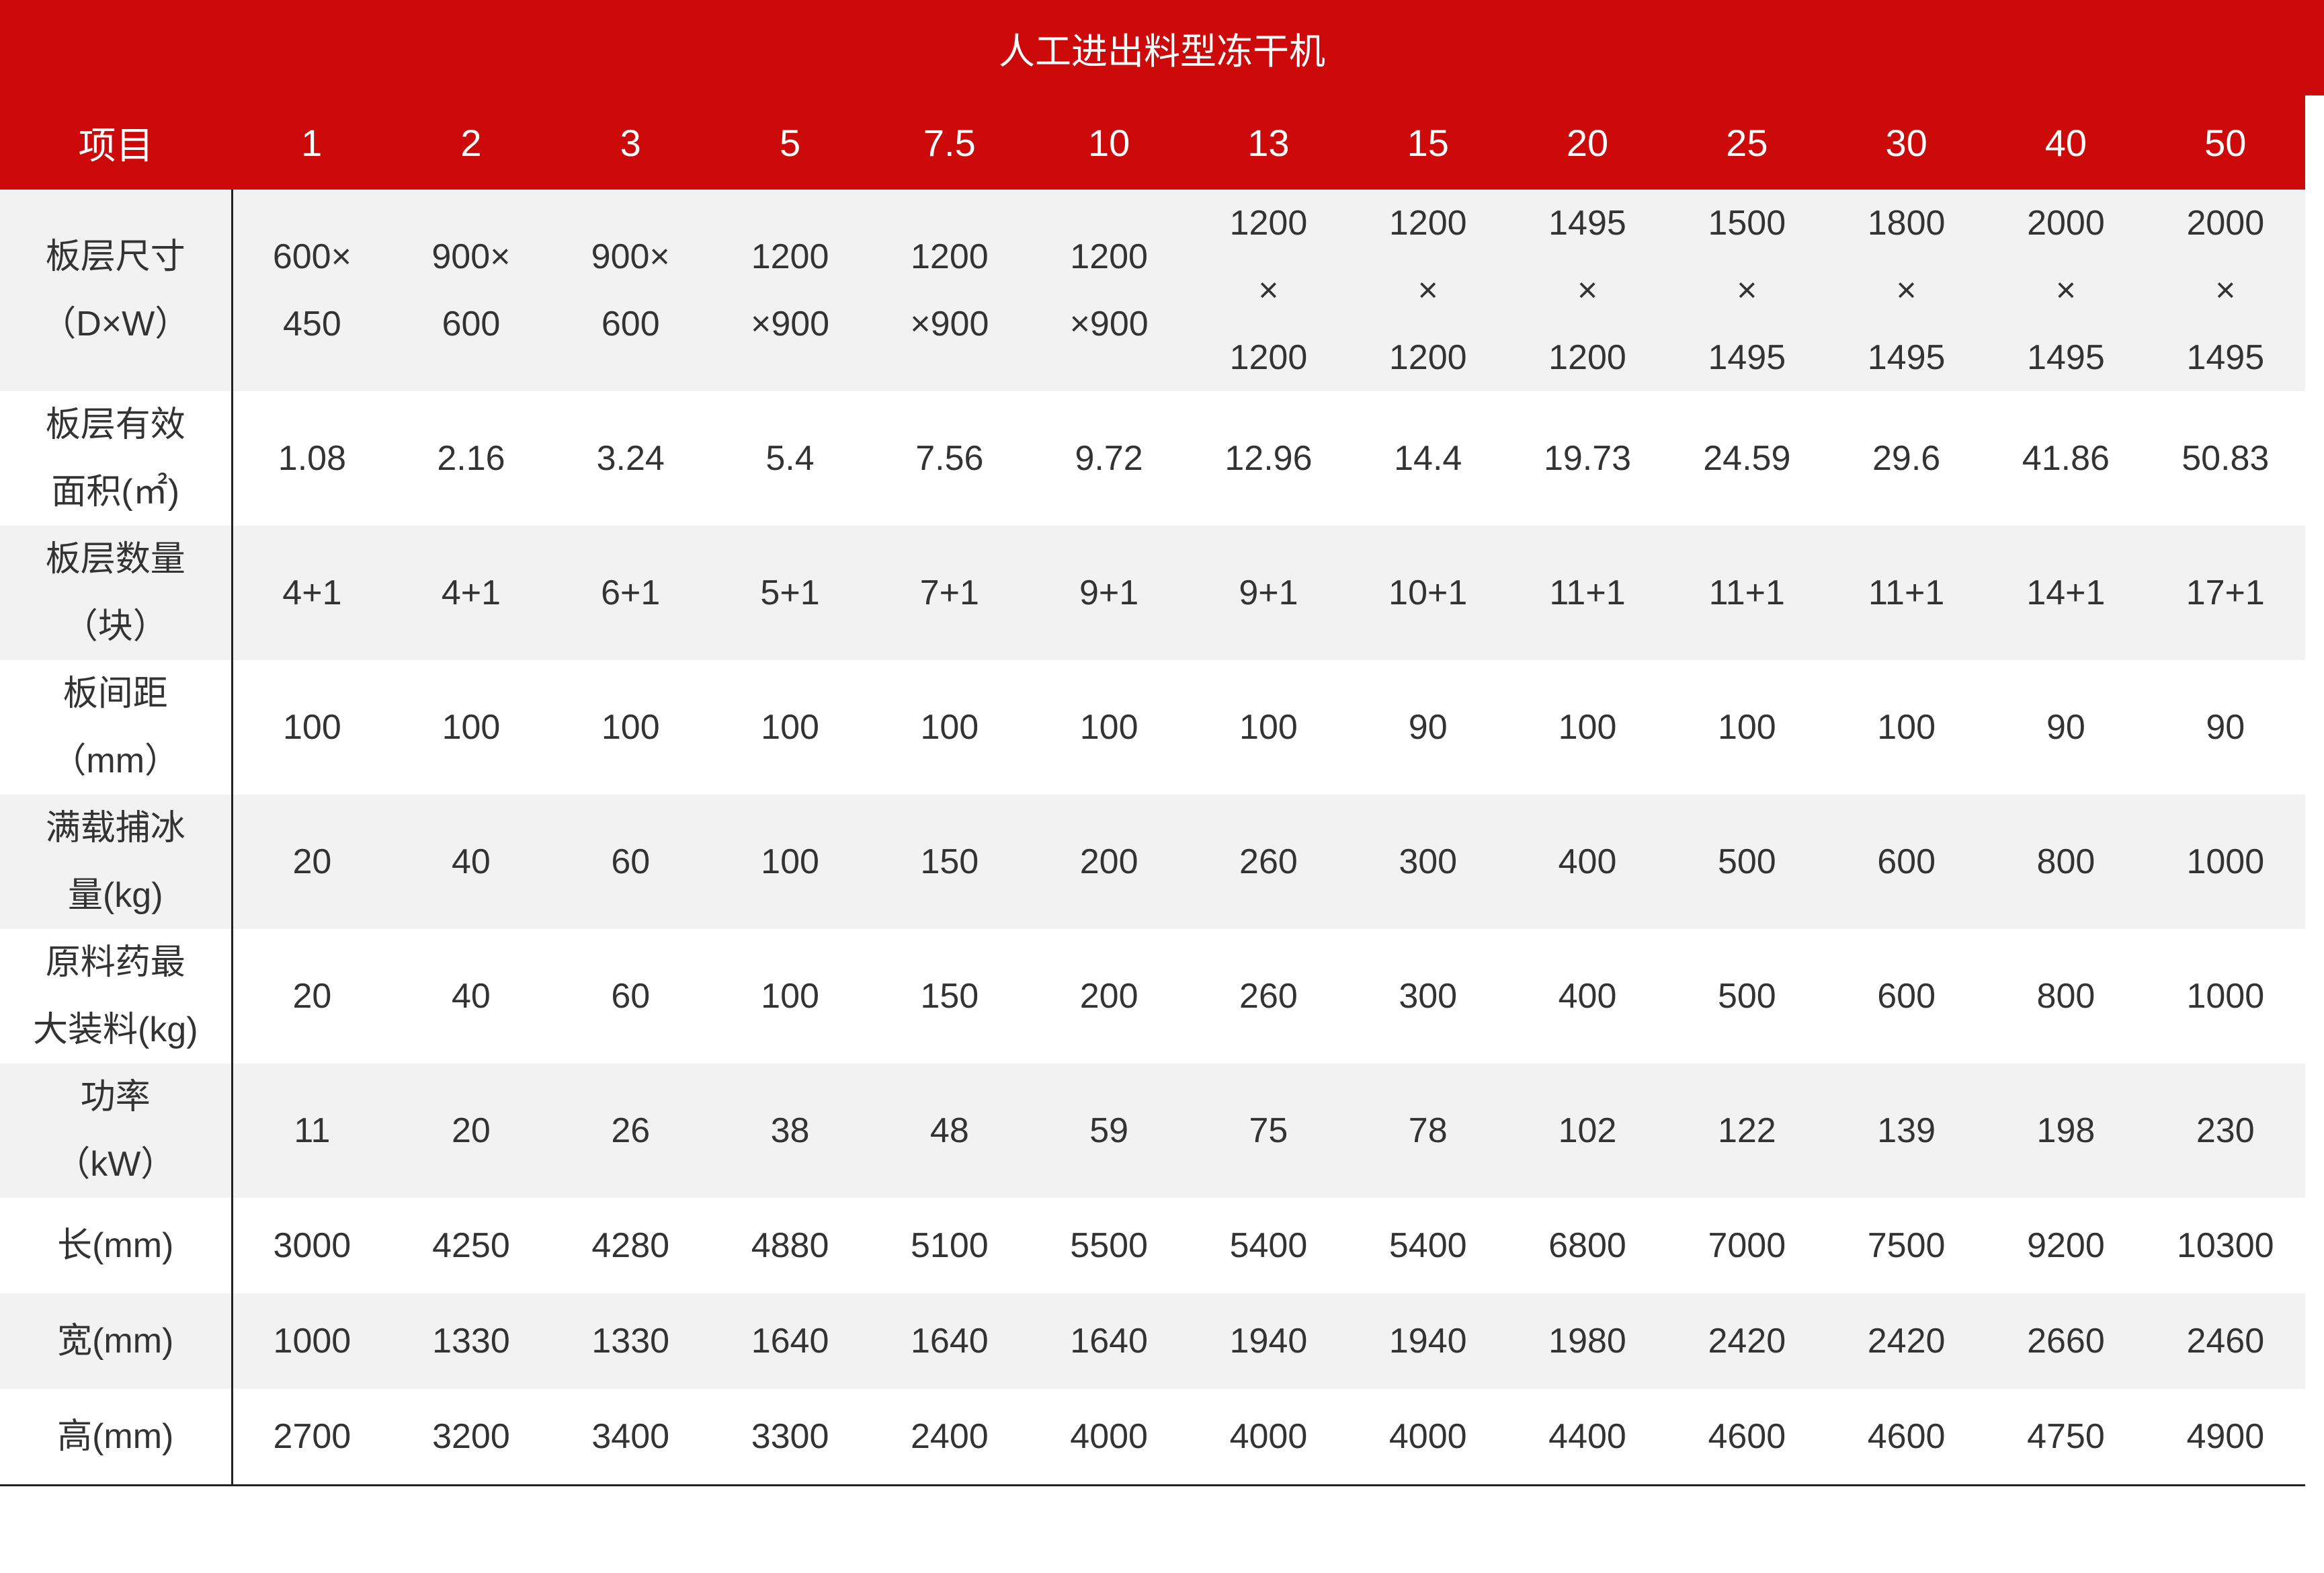 This screenshot has width=2324, height=1573. What do you see at coordinates (312, 1245) in the screenshot?
I see `table-cell: 3000` at bounding box center [312, 1245].